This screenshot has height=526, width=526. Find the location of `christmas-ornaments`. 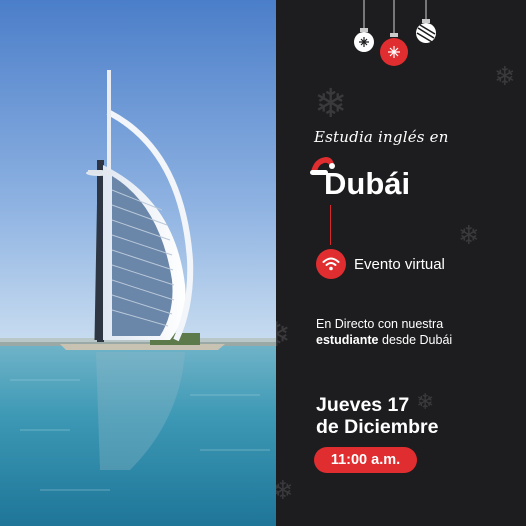

christmas-ornaments is located at coordinates (395, 33).